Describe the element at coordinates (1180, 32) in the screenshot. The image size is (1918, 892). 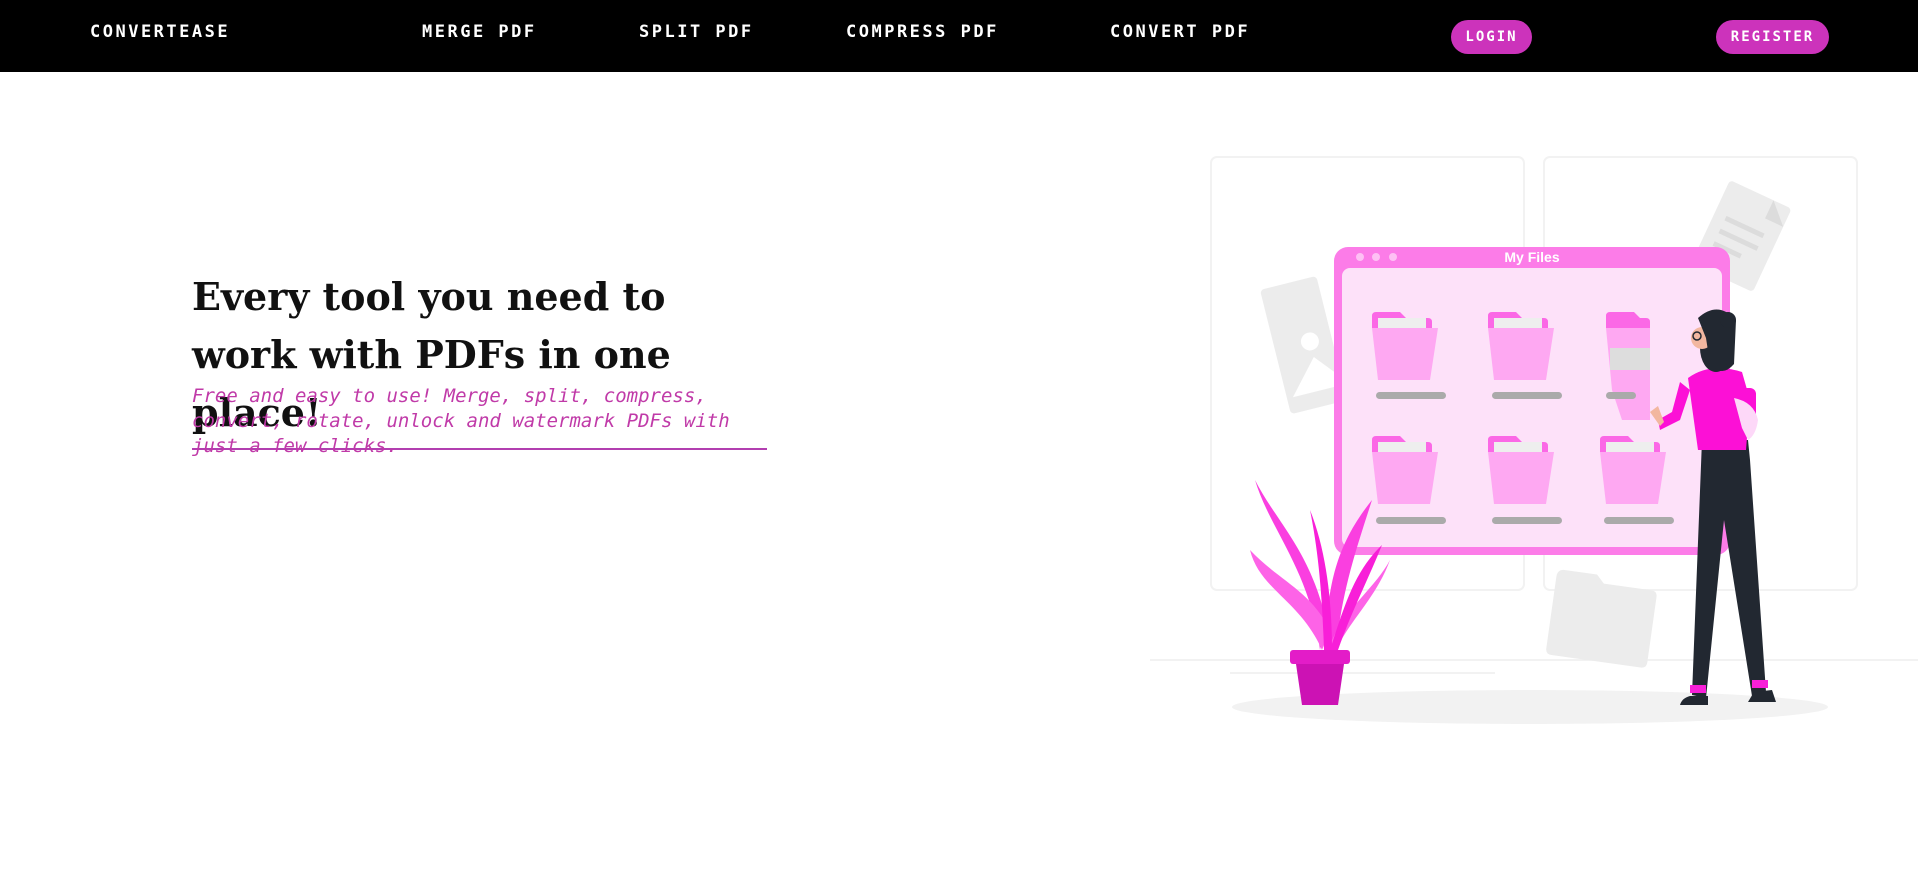
I see `nav-convert-pdf: CONVERT PDF` at that location.